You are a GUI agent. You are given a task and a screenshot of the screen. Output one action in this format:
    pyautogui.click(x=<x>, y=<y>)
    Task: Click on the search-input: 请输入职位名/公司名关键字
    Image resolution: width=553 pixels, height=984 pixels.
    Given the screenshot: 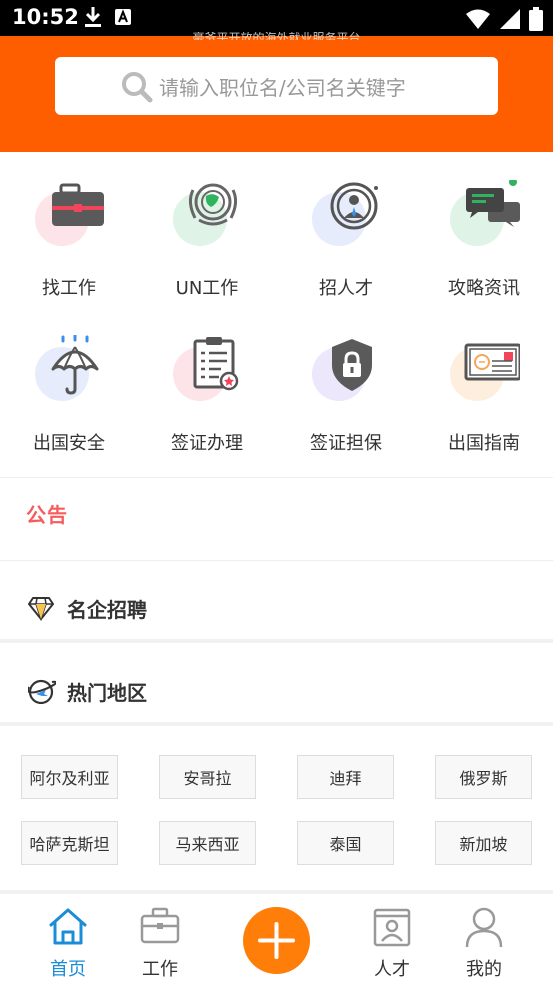 What is the action you would take?
    pyautogui.click(x=276, y=86)
    